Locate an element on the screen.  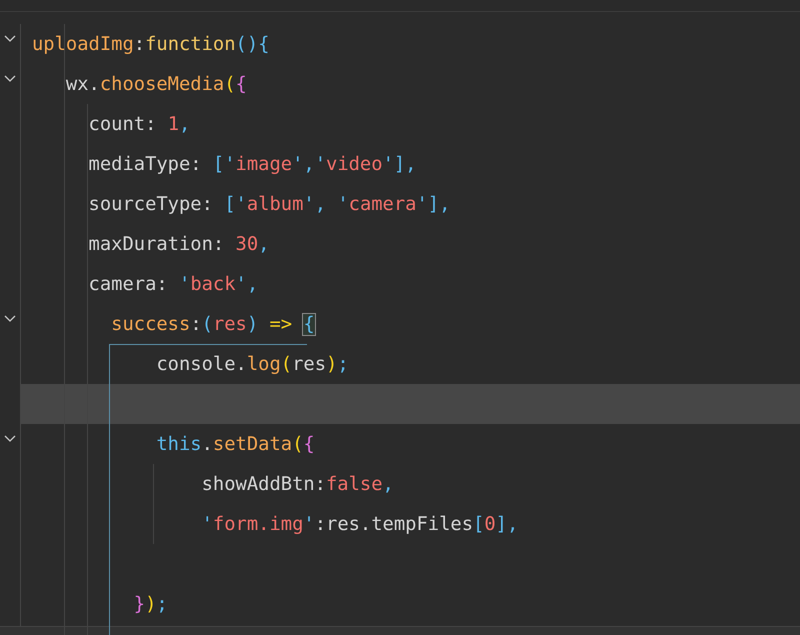
code-line: }); is located at coordinates (150, 604).